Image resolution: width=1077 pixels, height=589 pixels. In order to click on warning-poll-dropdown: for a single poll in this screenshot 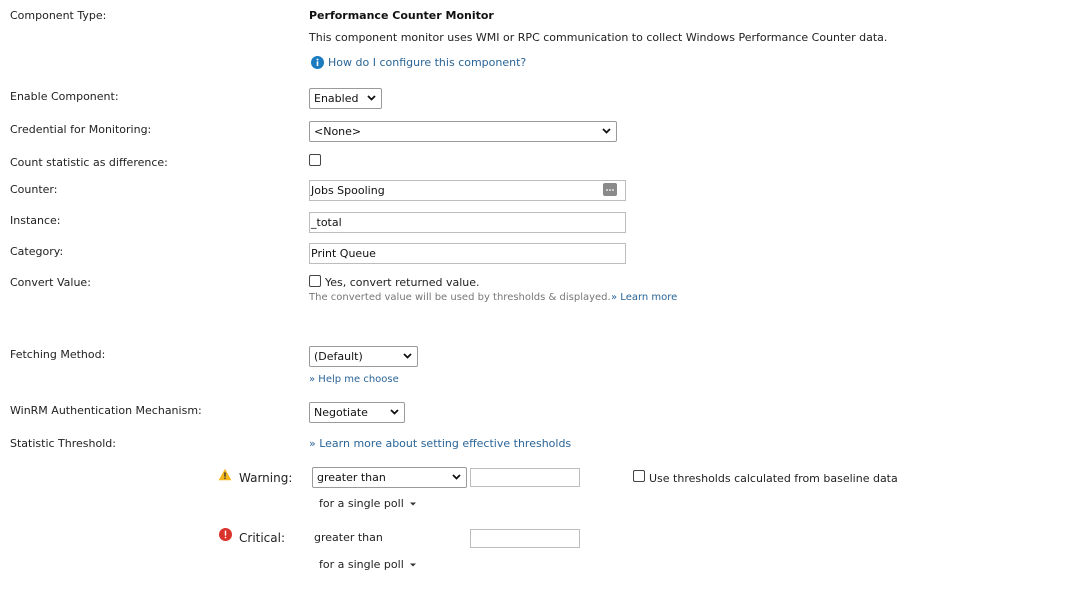, I will do `click(368, 503)`.